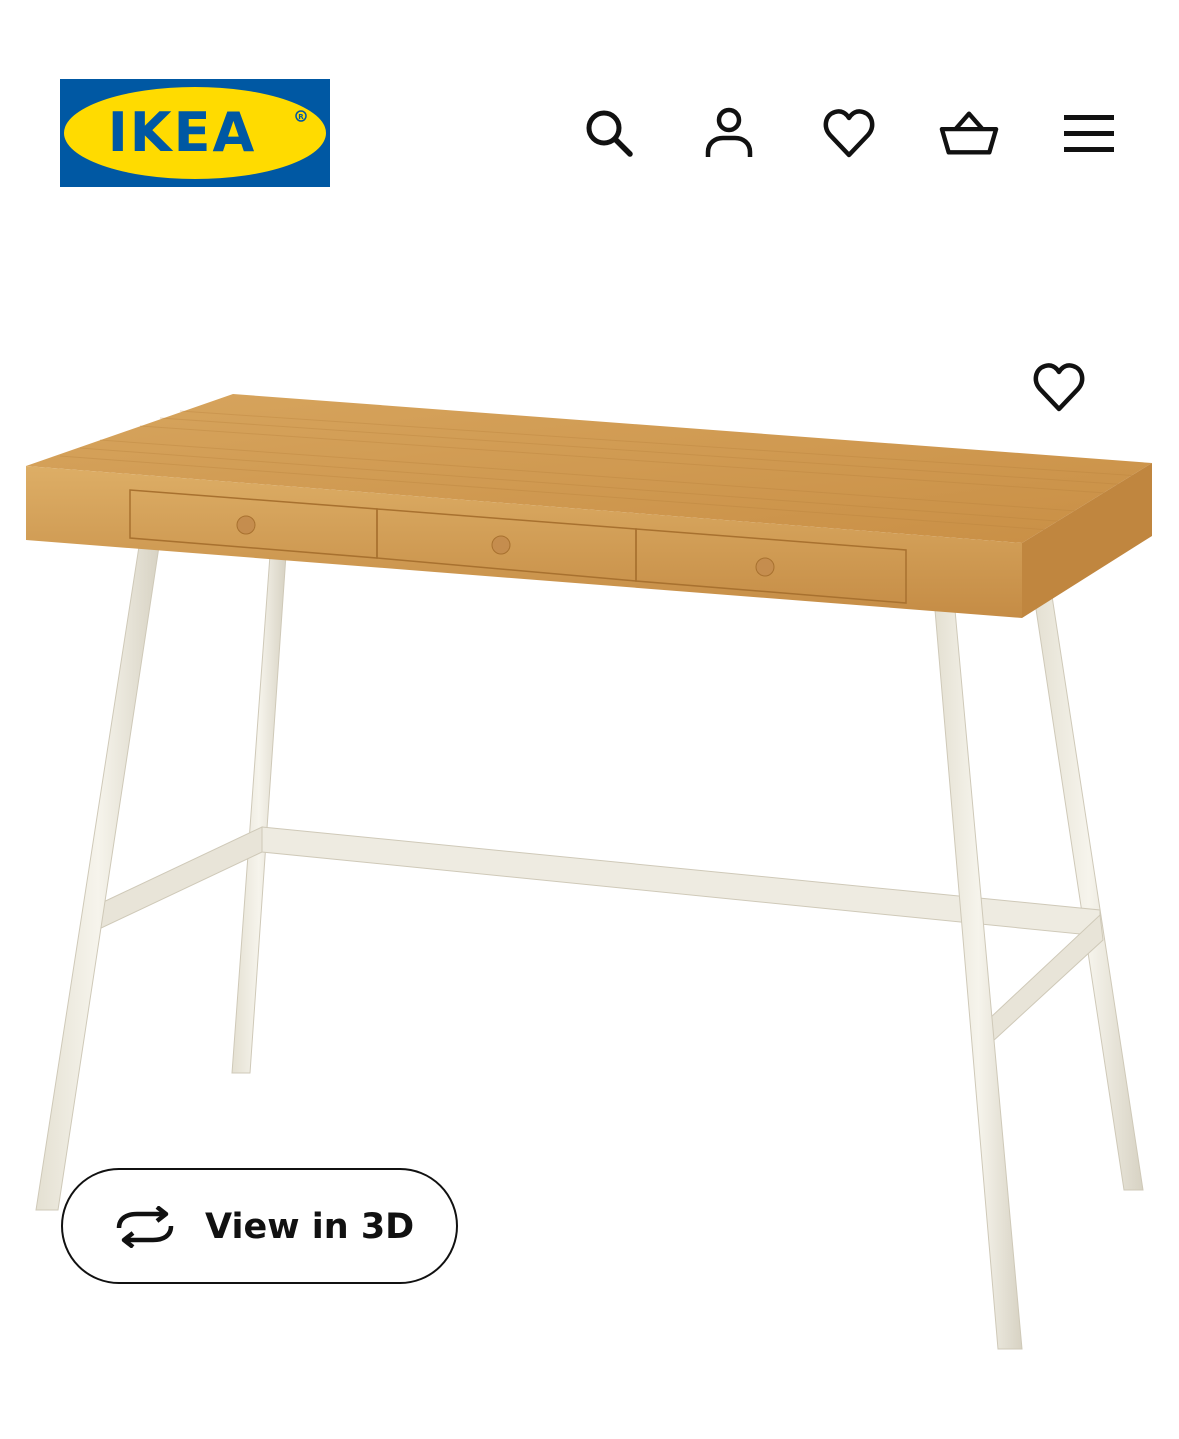  Describe the element at coordinates (1089, 133) in the screenshot. I see `menu-icon` at that location.